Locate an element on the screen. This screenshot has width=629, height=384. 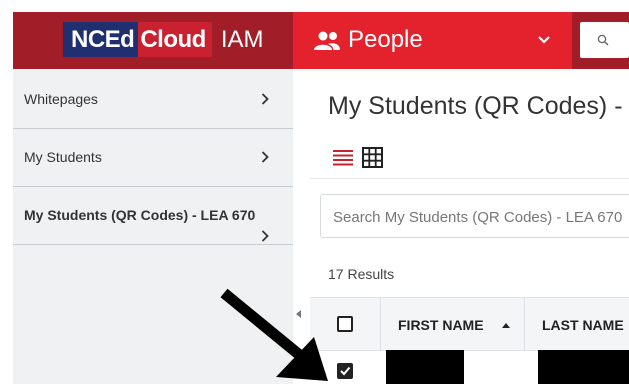
table-header: FIRST NAME LAST NAME is located at coordinates (469, 324).